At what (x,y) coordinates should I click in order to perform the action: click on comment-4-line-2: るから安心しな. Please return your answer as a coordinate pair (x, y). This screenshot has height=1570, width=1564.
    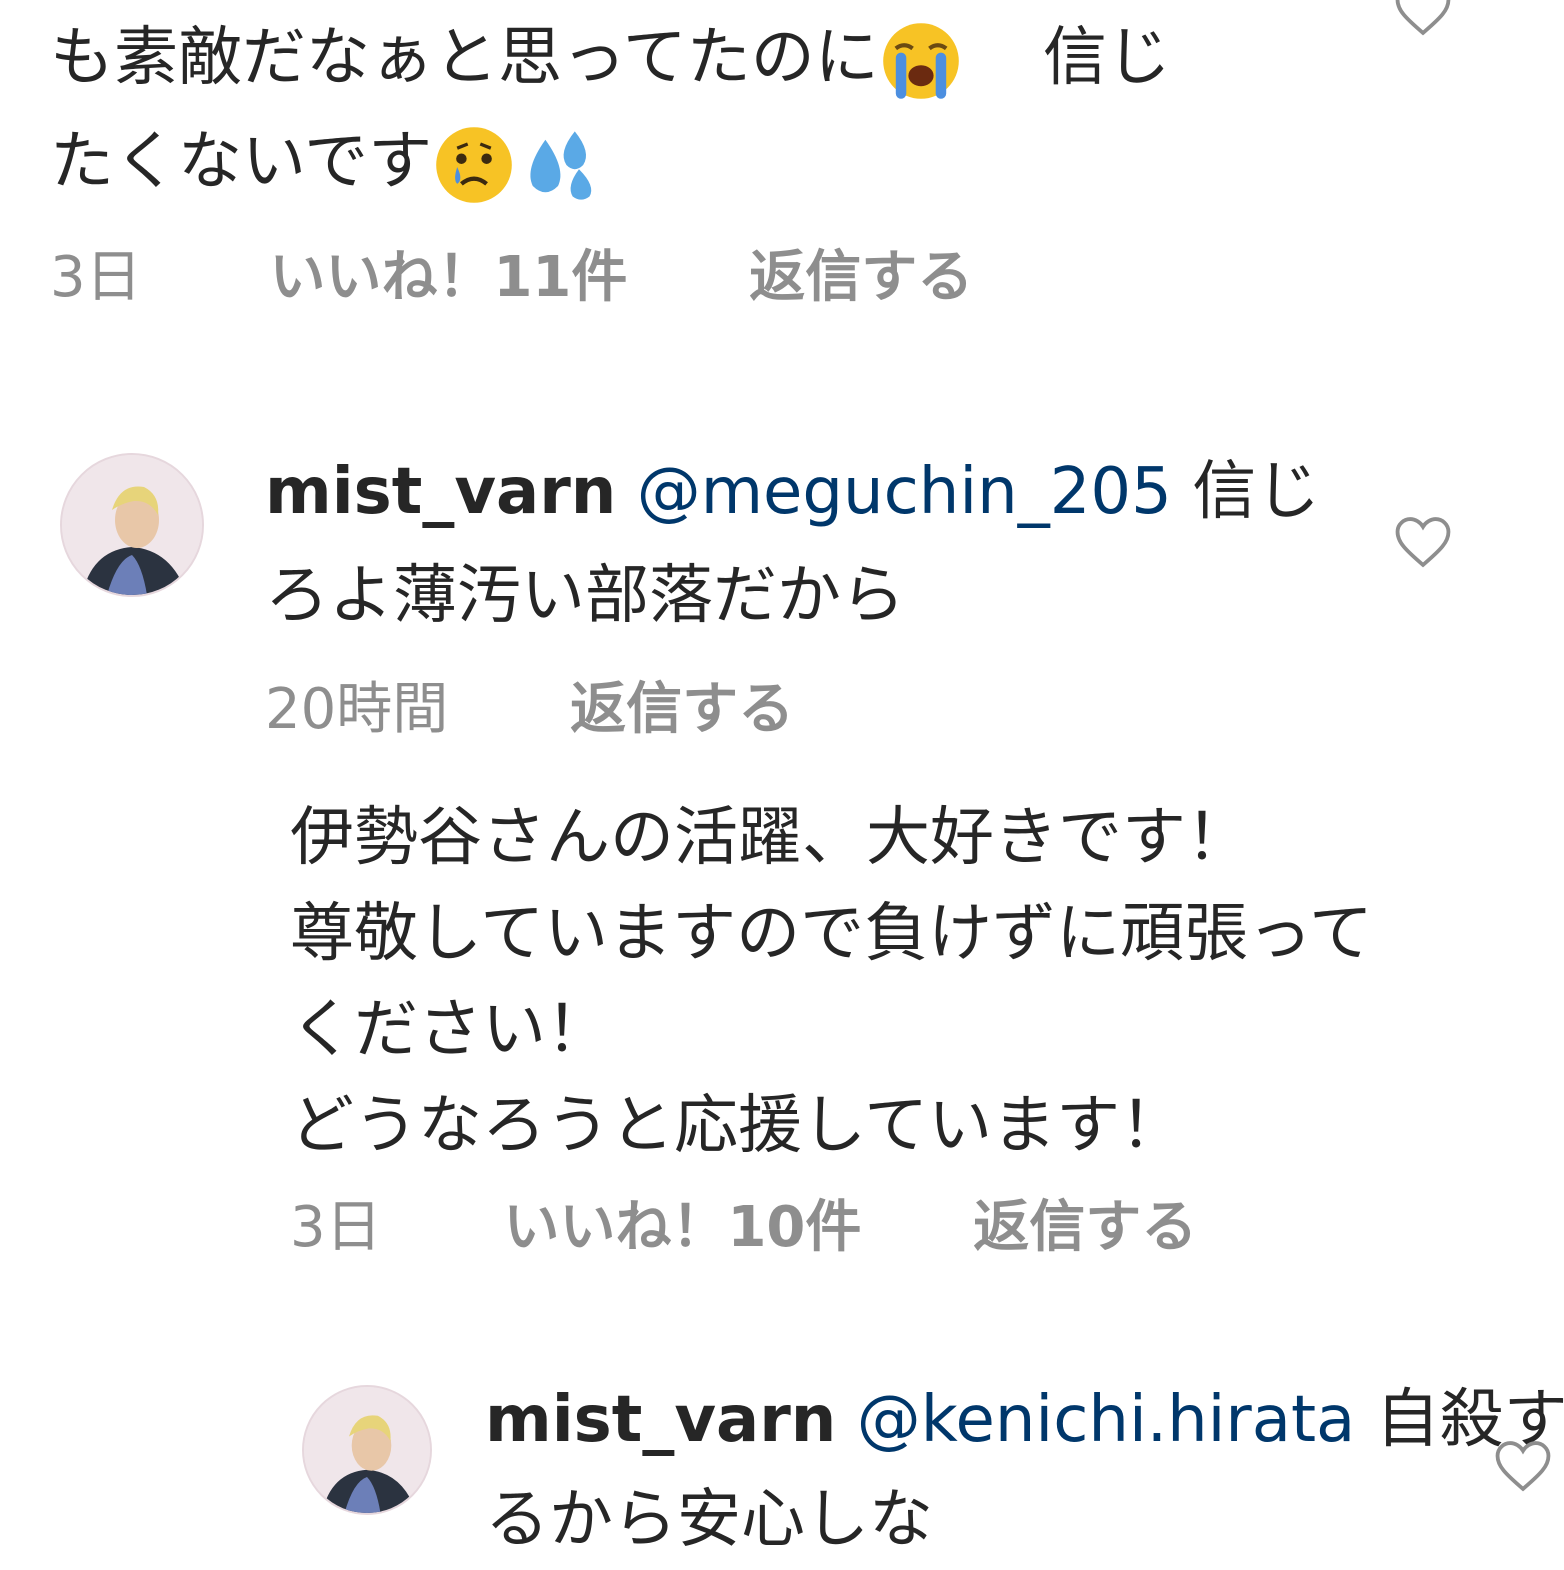
    Looking at the image, I should click on (975, 1520).